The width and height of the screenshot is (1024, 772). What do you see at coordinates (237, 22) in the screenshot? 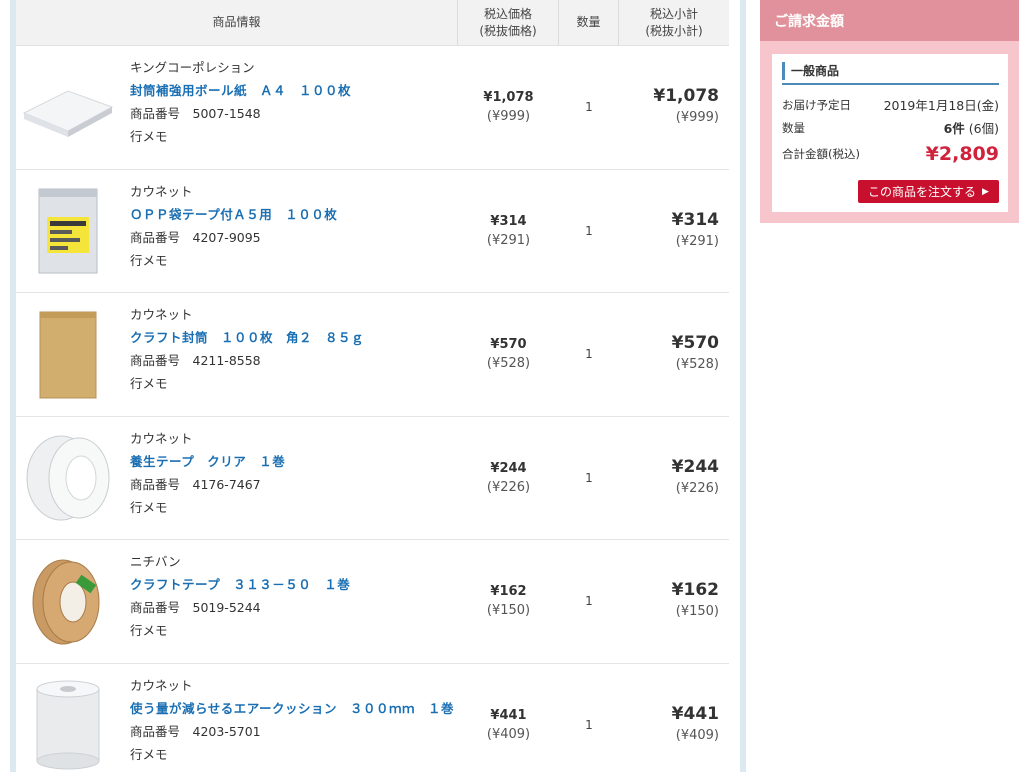
I see `header-product-info: 商品情報` at bounding box center [237, 22].